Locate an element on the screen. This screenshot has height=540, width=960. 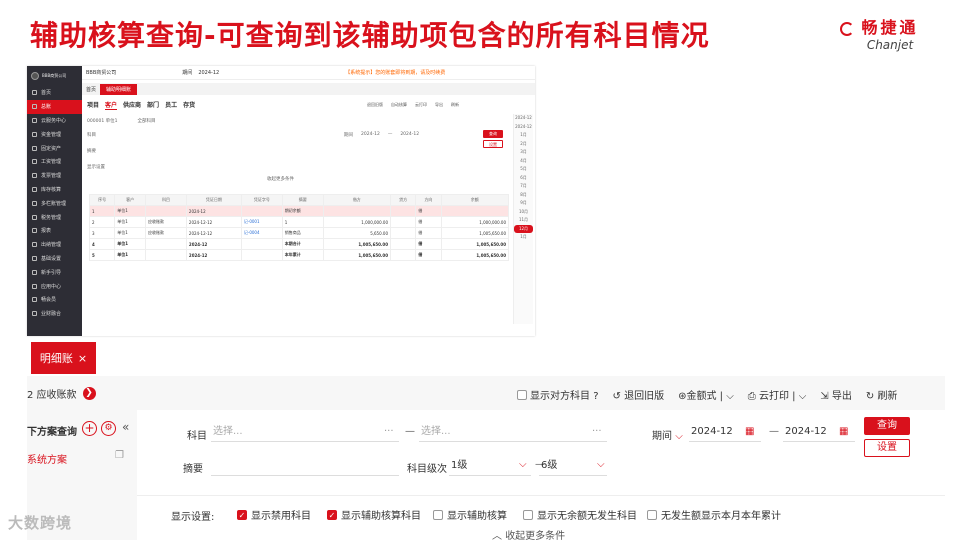
display-option-checkbox: 显示无余额无发生科目 is located at coordinates (580, 514).